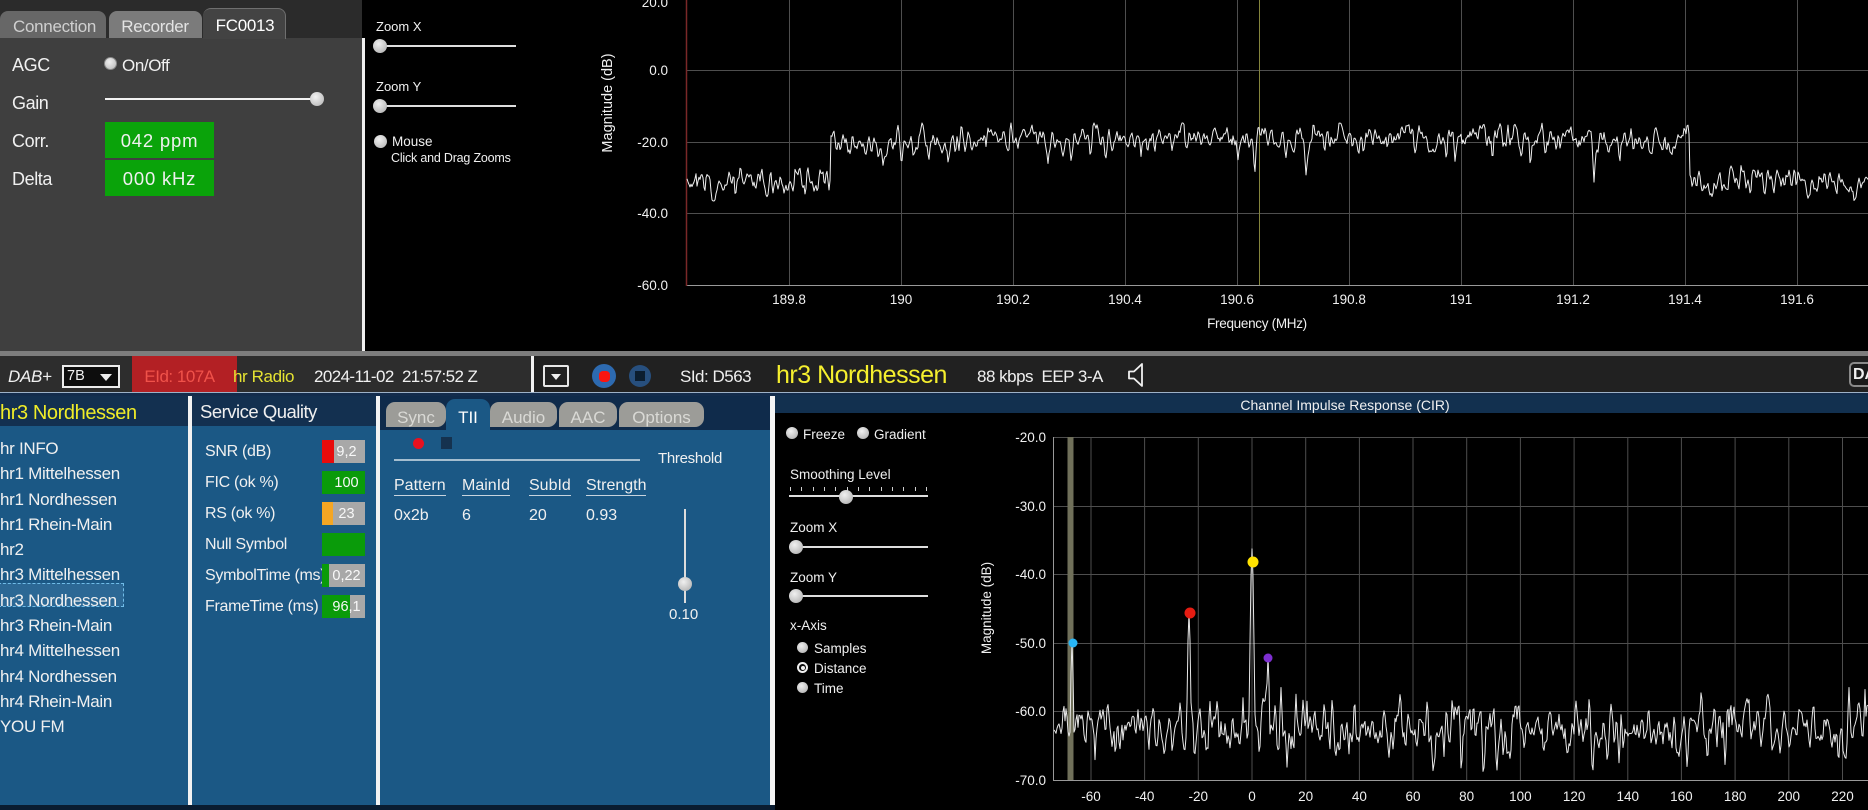  I want to click on svg-text: 100, so click(1520, 796).